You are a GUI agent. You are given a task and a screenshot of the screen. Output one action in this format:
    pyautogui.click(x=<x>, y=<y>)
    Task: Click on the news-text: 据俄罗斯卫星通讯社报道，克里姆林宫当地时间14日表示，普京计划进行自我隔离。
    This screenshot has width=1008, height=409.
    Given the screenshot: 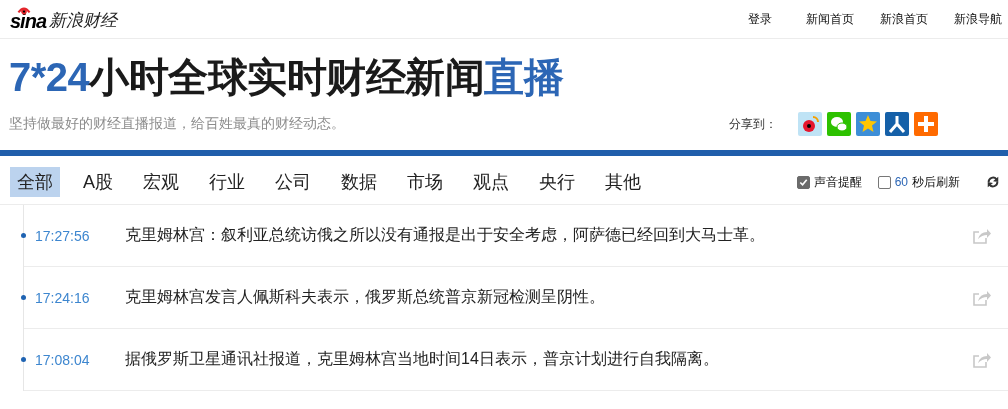 What is the action you would take?
    pyautogui.click(x=422, y=359)
    